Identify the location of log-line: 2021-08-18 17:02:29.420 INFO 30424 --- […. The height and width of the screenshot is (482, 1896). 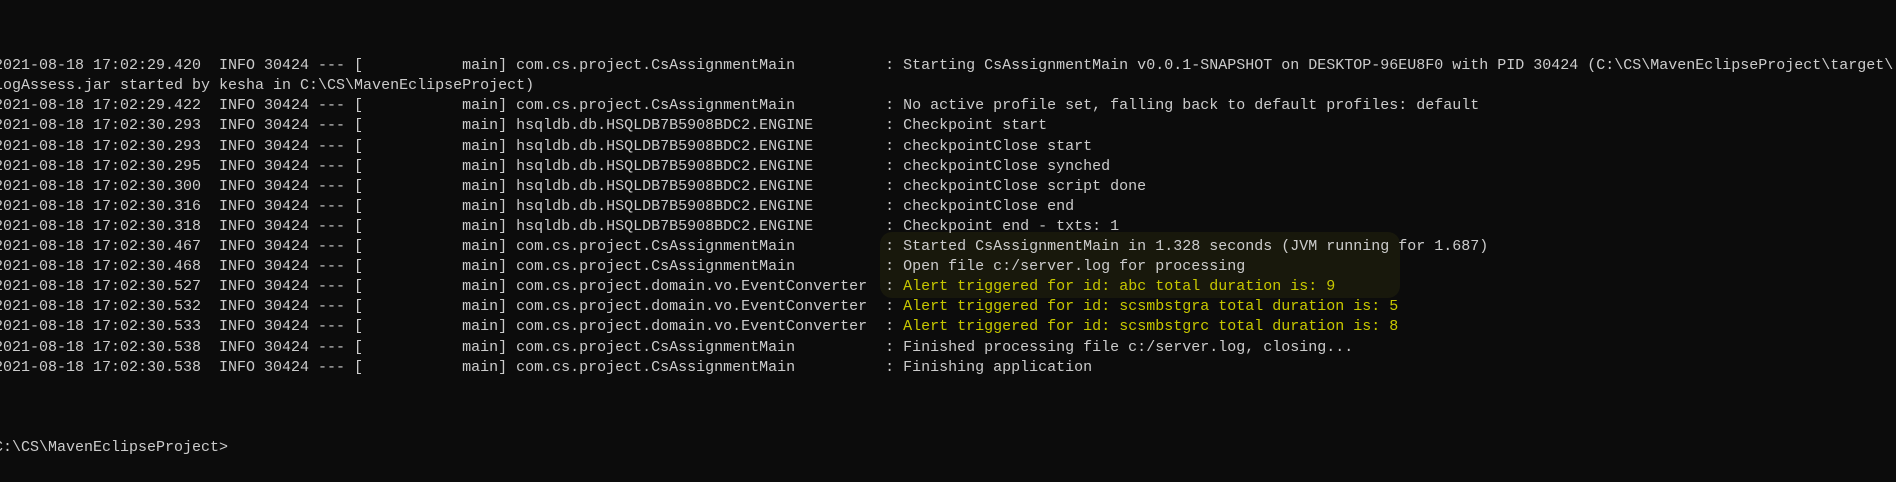
(947, 66).